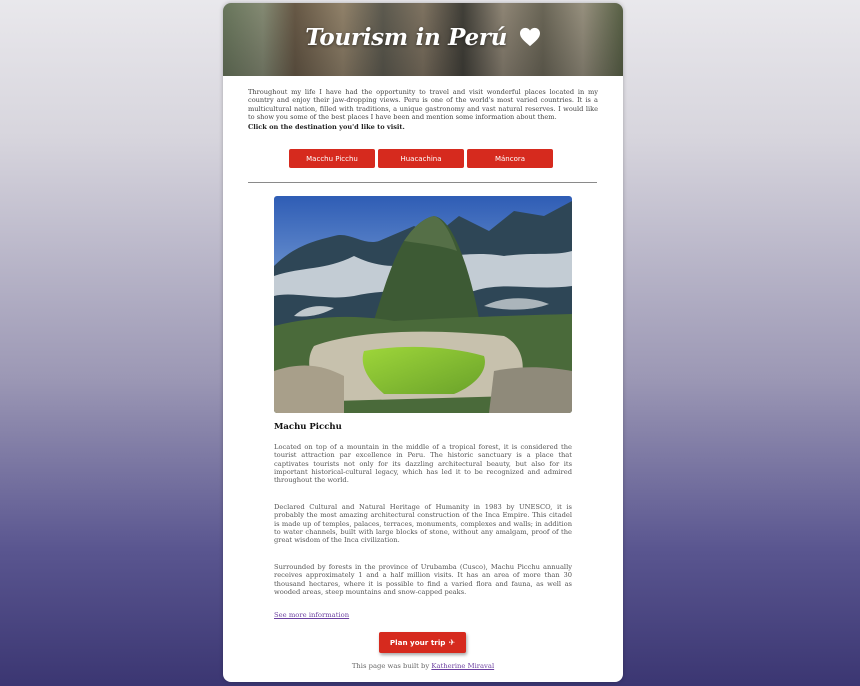  Describe the element at coordinates (391, 666) in the screenshot. I see `footer-text: This page was built by` at that location.